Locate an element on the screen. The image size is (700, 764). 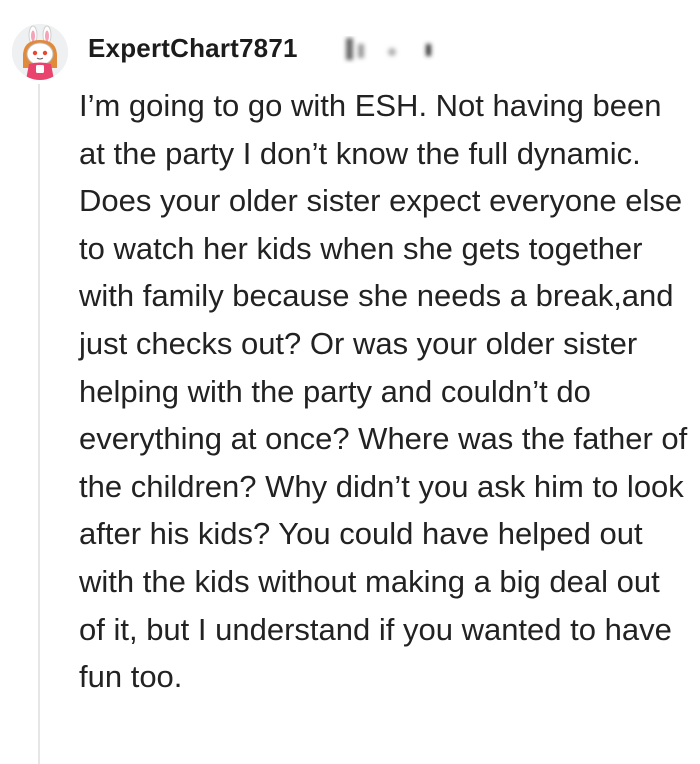
avatar is located at coordinates (40, 52).